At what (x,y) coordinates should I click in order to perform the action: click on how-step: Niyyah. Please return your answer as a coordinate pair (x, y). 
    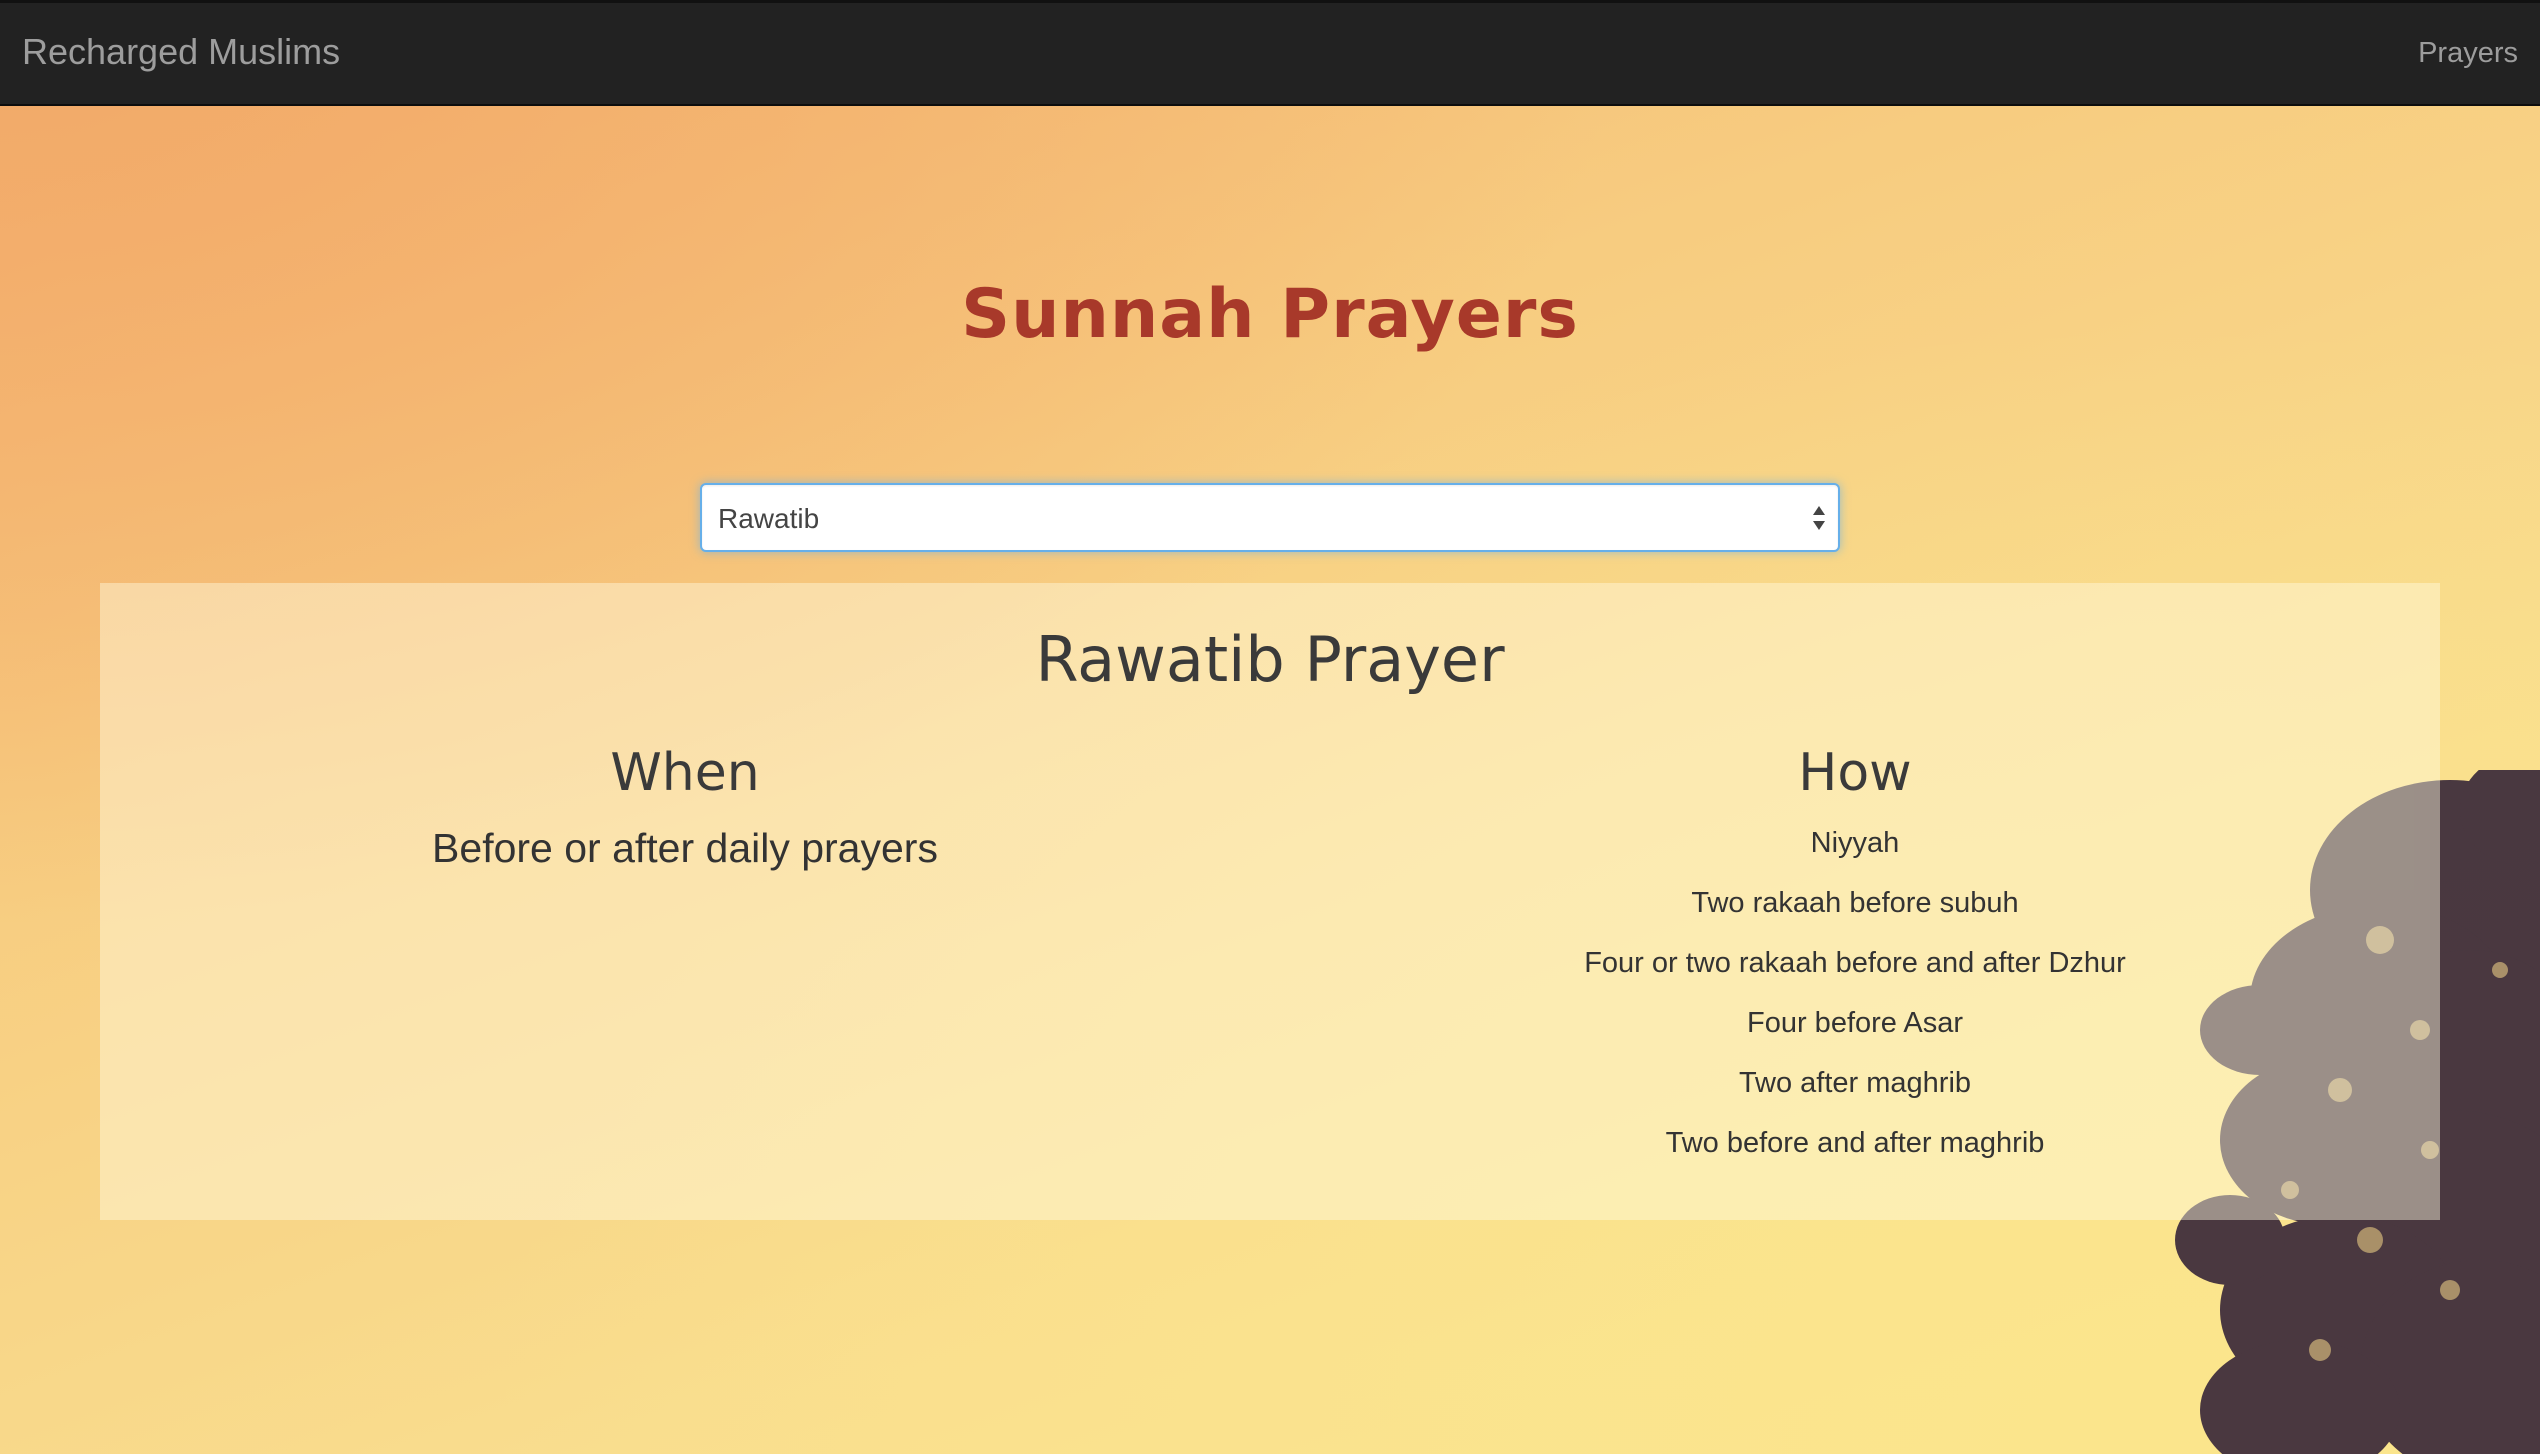
    Looking at the image, I should click on (1855, 843).